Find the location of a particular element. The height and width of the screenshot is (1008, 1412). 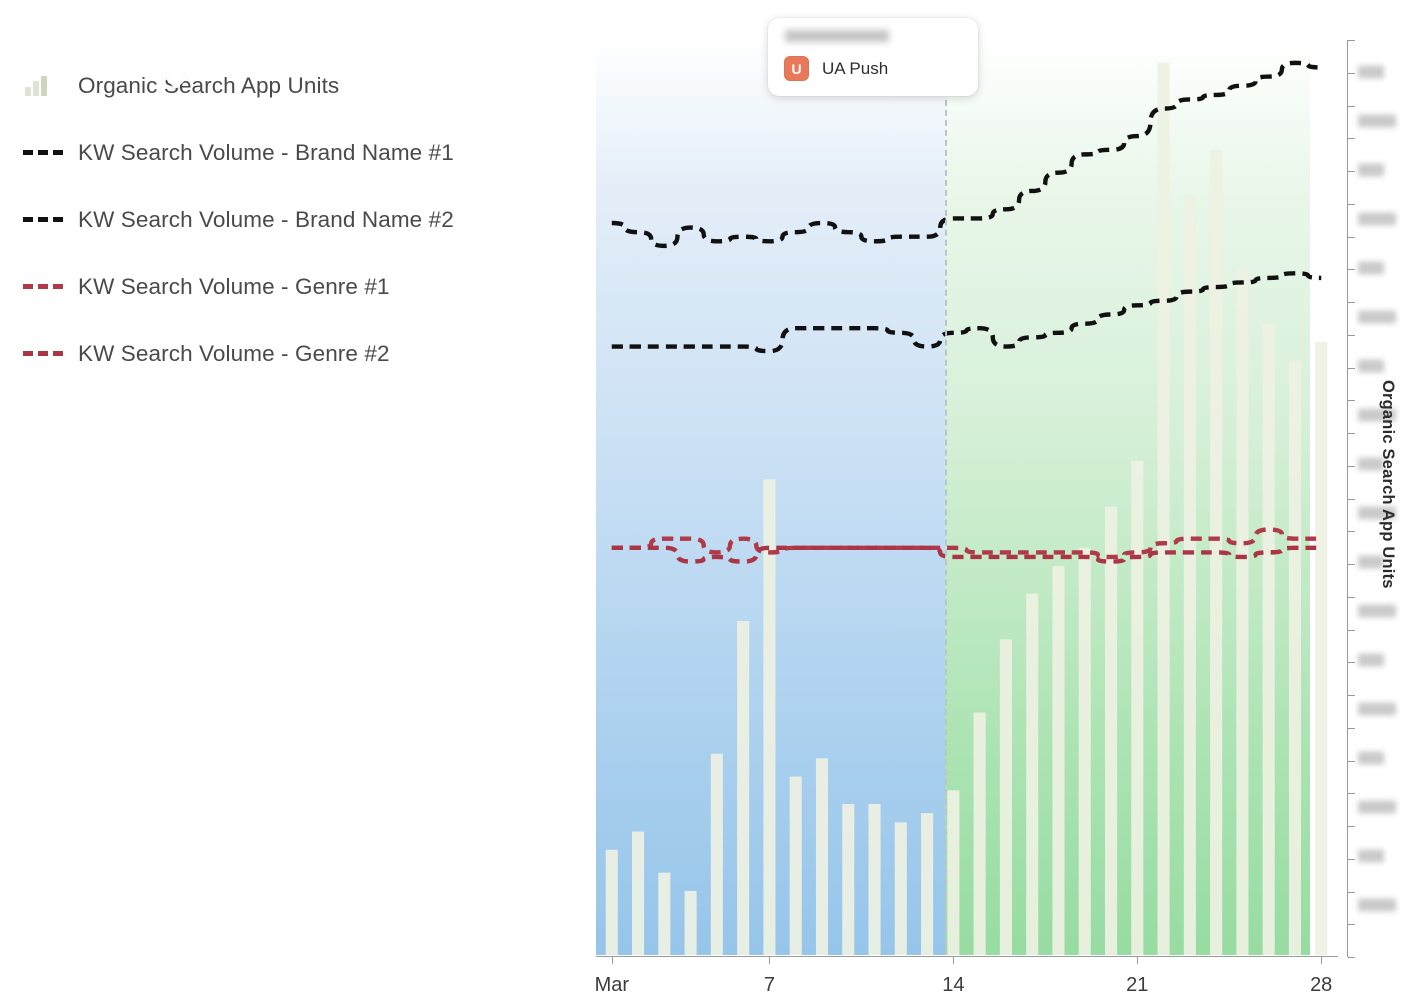

event-marker-line is located at coordinates (946, 497).